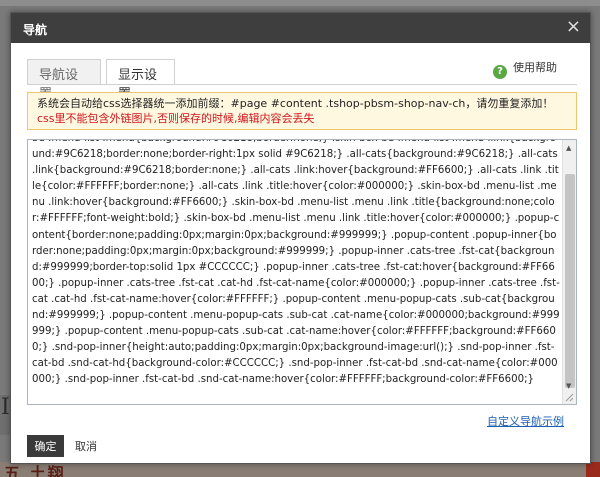 This screenshot has width=600, height=477. I want to click on tab-display-settings: 显示设置, so click(140, 80).